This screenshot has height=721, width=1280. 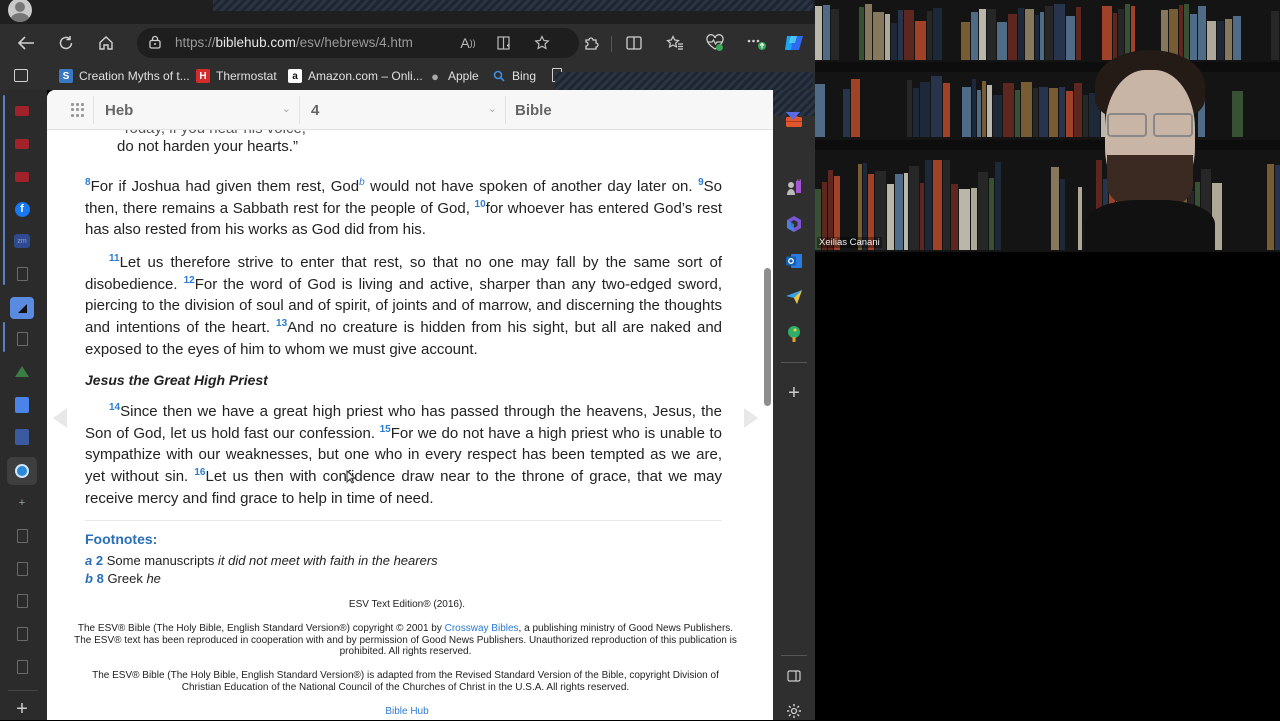 I want to click on webcam-video-feed: Xeilias Canani, so click(x=1047, y=126).